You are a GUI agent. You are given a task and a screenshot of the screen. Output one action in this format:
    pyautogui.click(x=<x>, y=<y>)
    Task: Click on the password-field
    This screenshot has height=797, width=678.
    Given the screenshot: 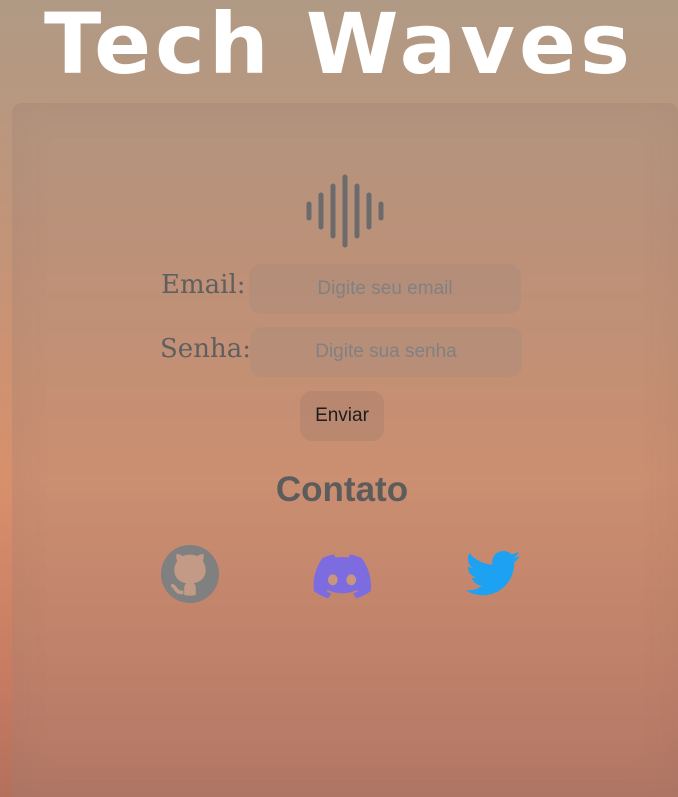 What is the action you would take?
    pyautogui.click(x=386, y=352)
    